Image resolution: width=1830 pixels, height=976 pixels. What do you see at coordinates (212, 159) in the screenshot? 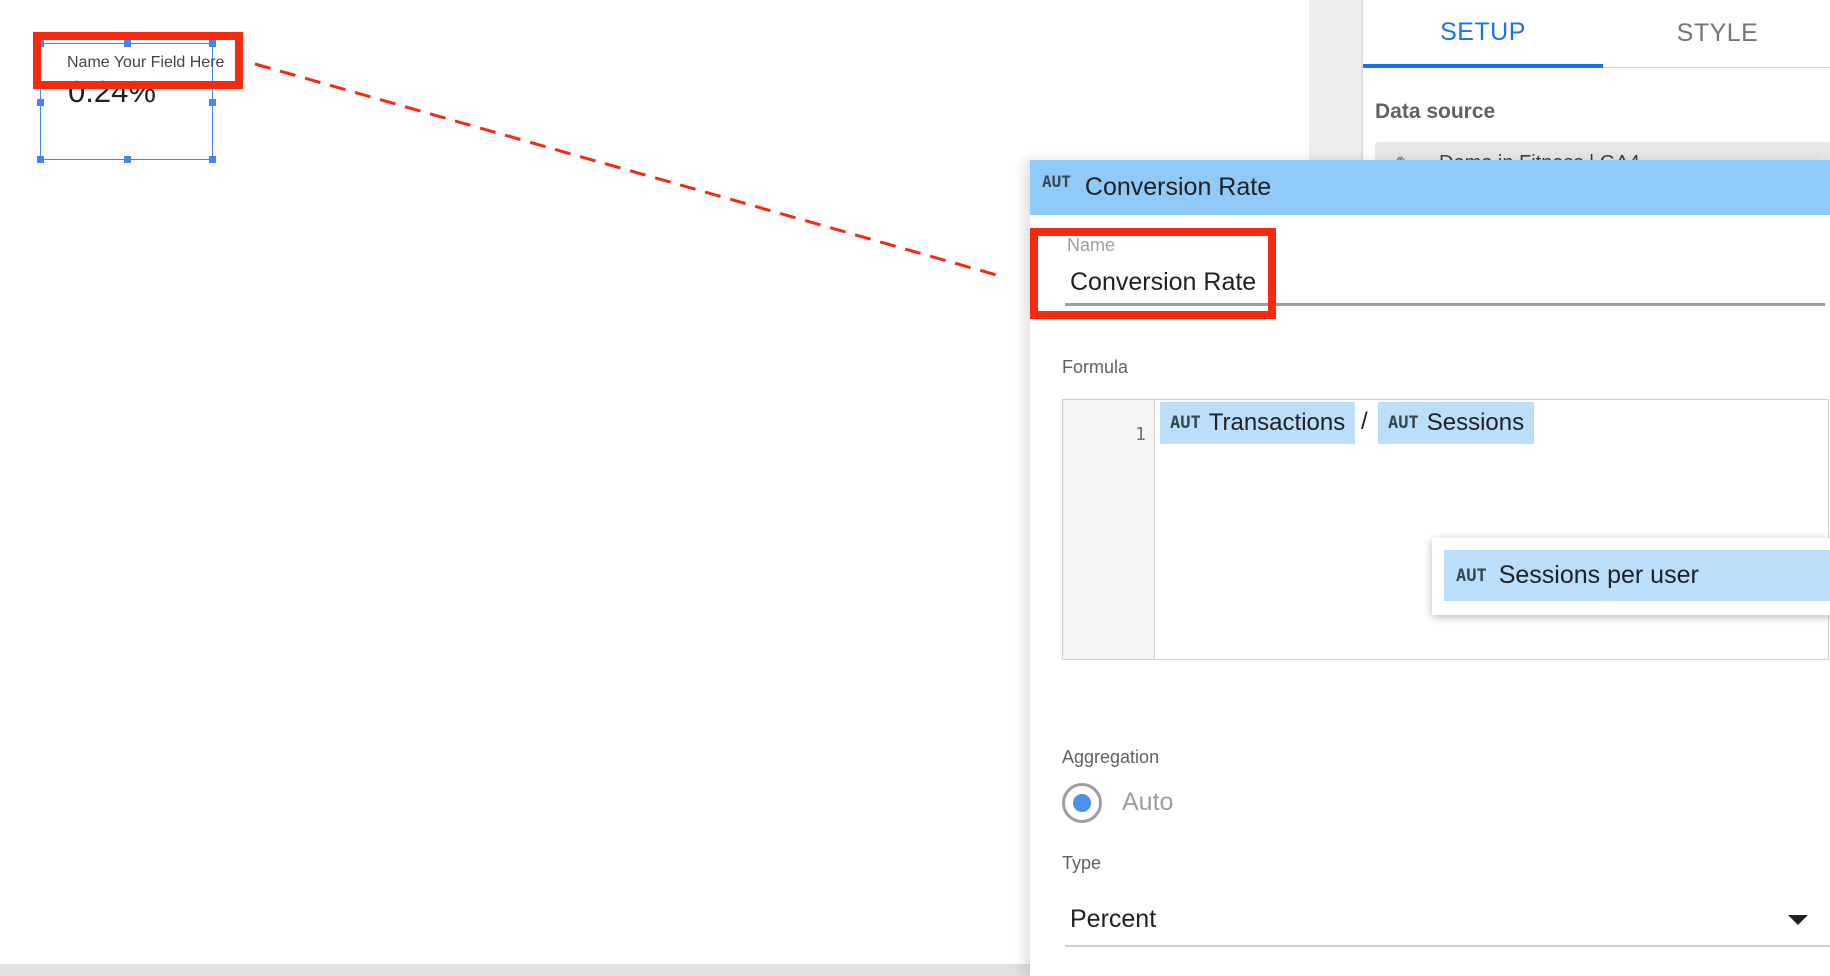
I see `resize-handle-bottom-right` at bounding box center [212, 159].